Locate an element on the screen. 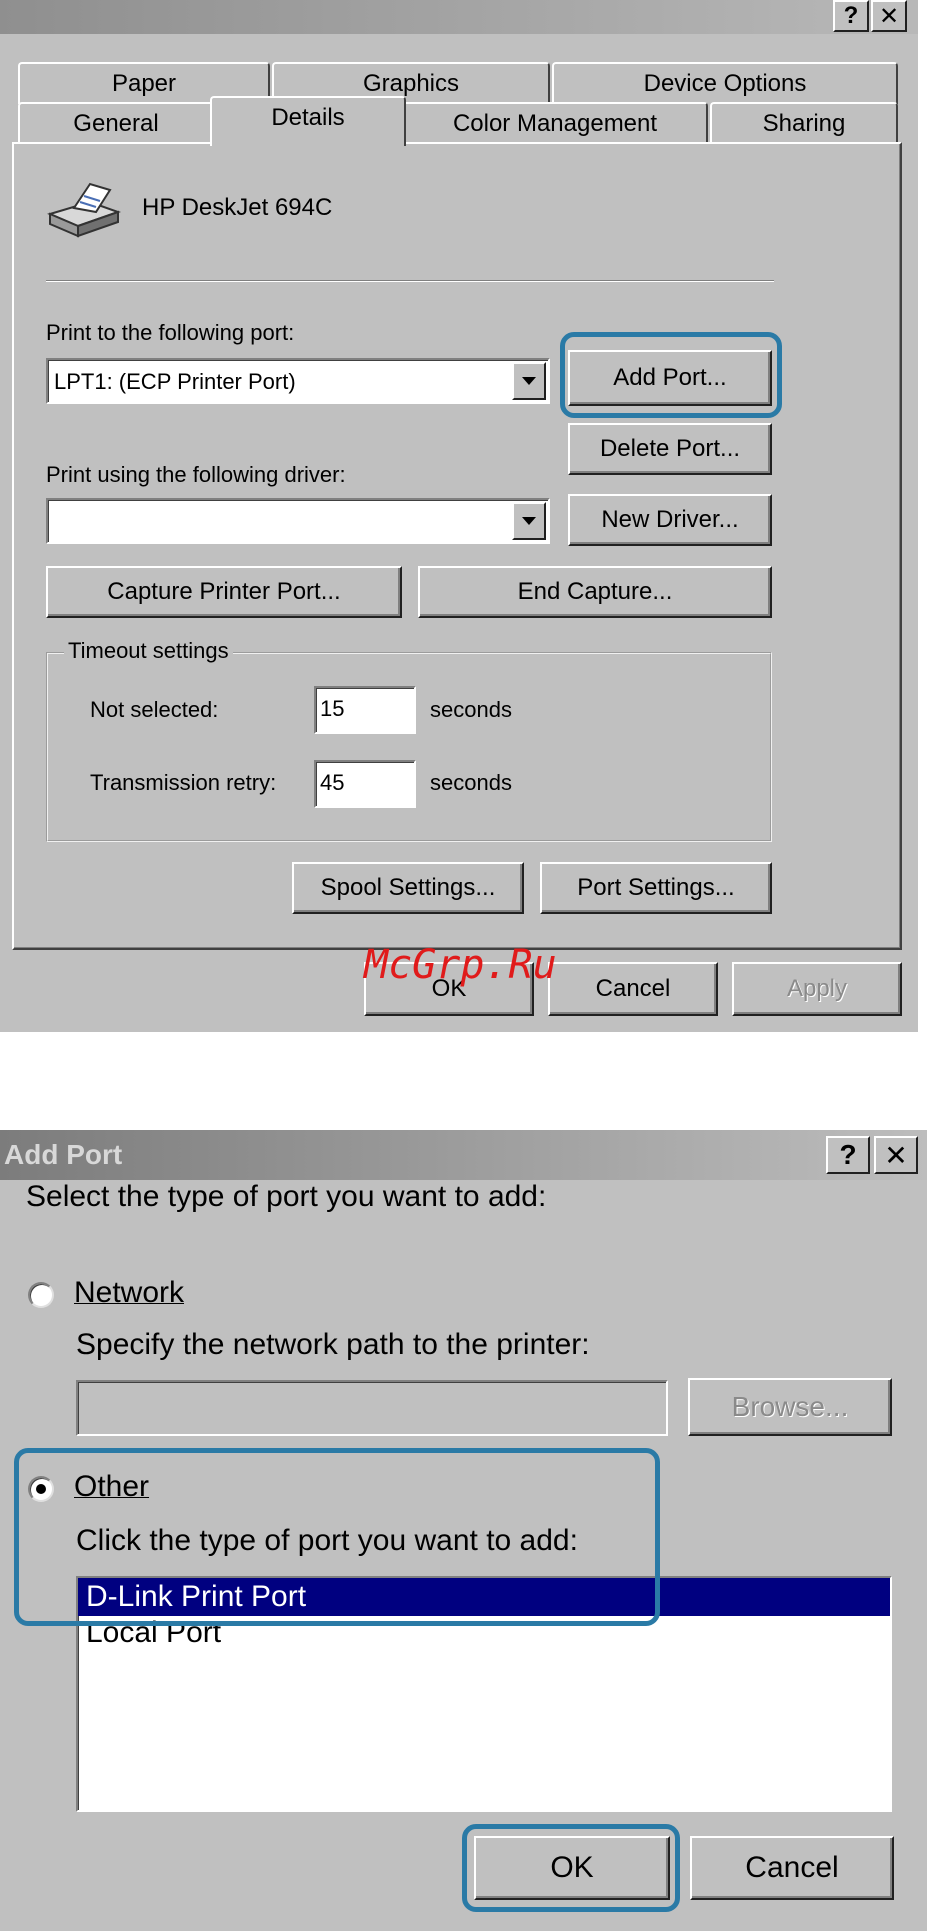 The height and width of the screenshot is (1931, 927). other-highlight is located at coordinates (337, 1537).